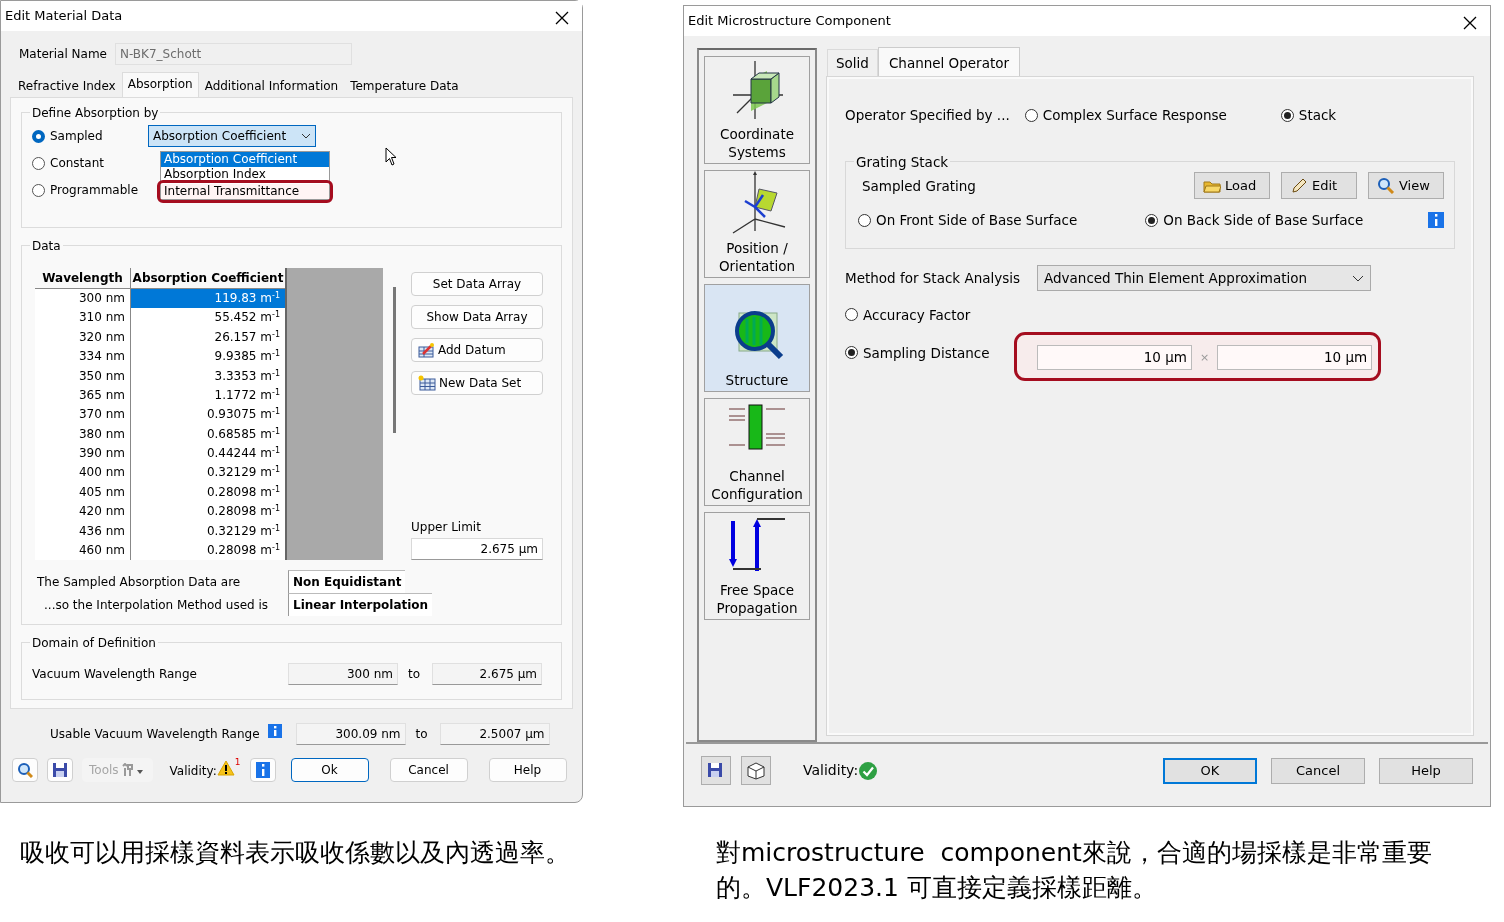 This screenshot has width=1504, height=922. What do you see at coordinates (207, 395) in the screenshot?
I see `table-cell: 1.1772 m$^{-1}$` at bounding box center [207, 395].